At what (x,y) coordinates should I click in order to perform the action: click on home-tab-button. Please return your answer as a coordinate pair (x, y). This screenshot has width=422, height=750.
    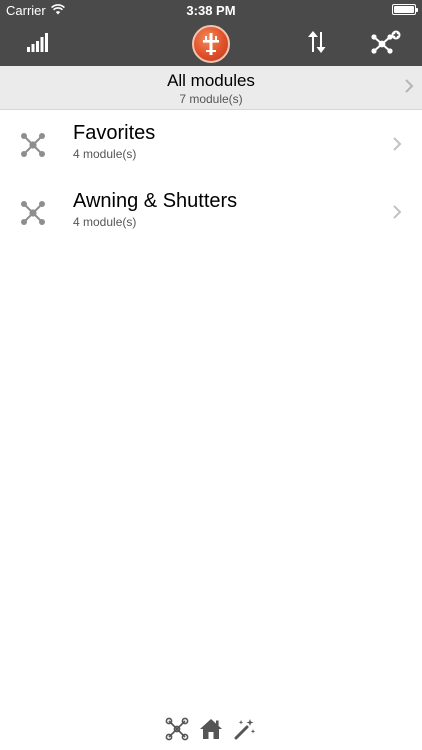
    Looking at the image, I should click on (211, 731).